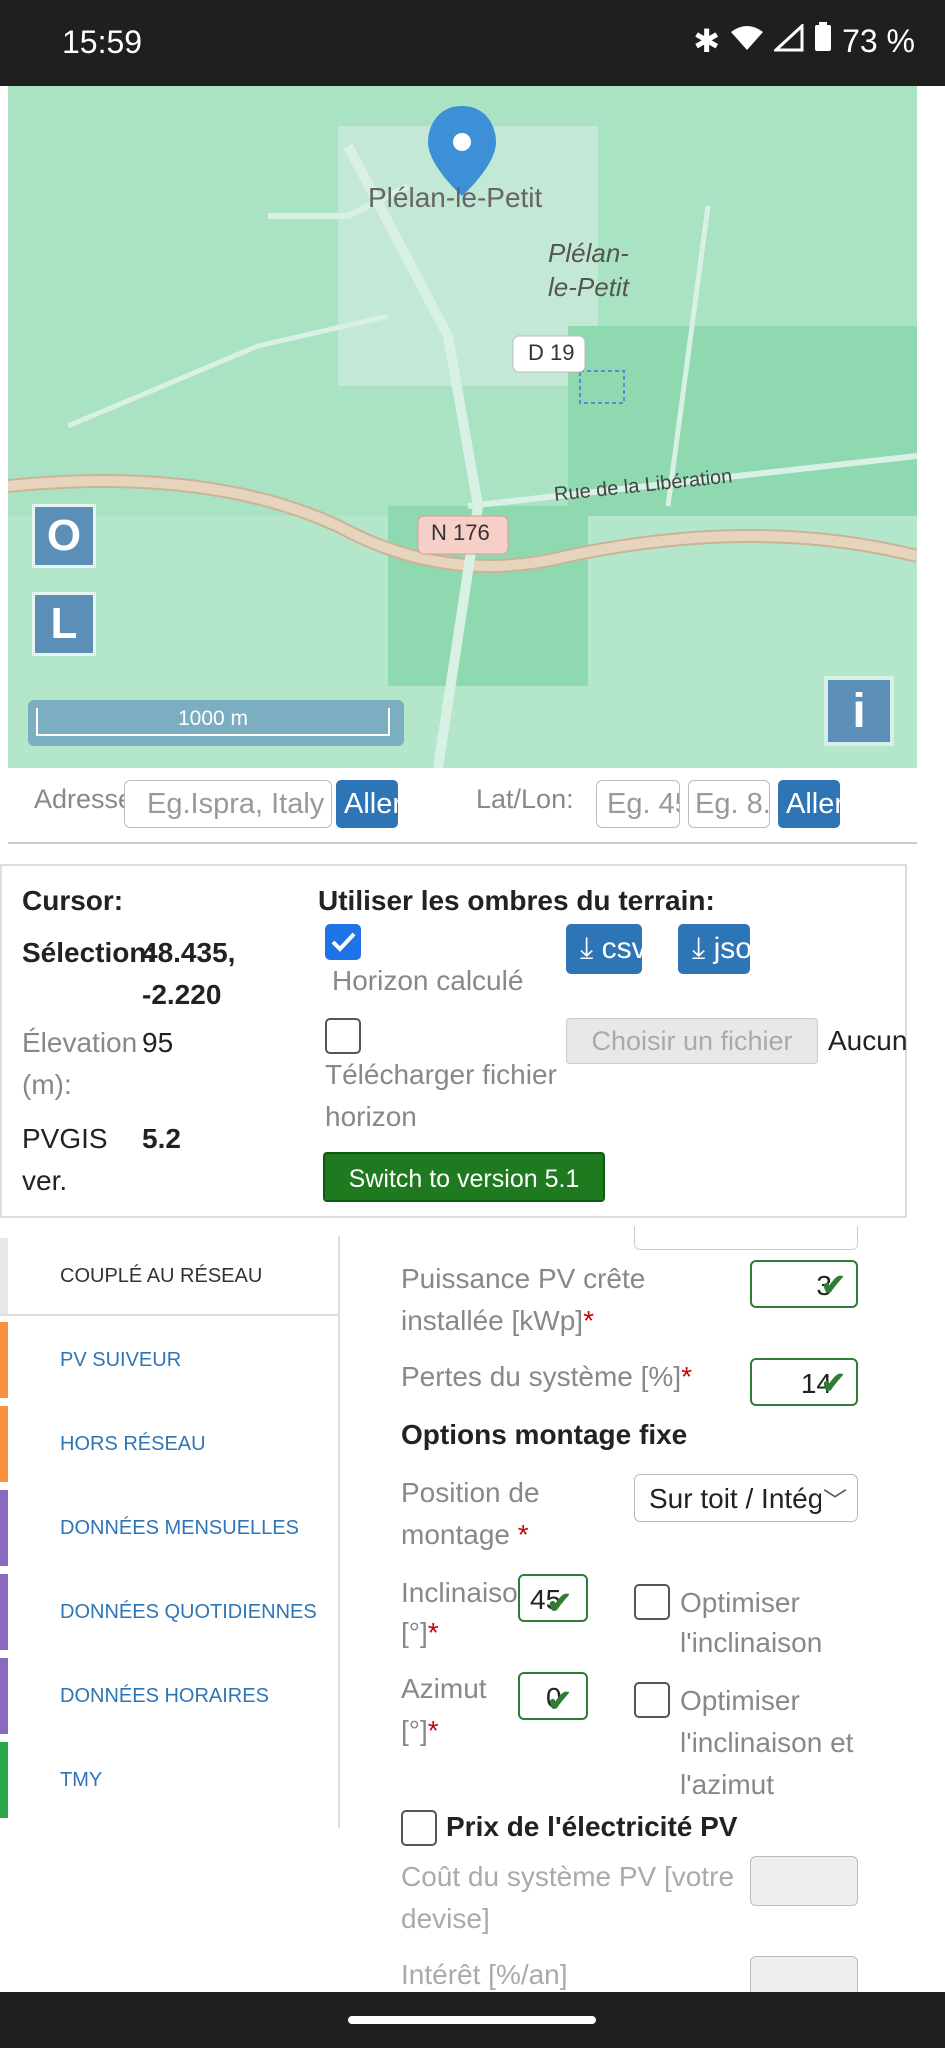 The height and width of the screenshot is (2048, 945). What do you see at coordinates (169, 1444) in the screenshot?
I see `sidebar-item-off-grid: HORS RÉSEAU` at bounding box center [169, 1444].